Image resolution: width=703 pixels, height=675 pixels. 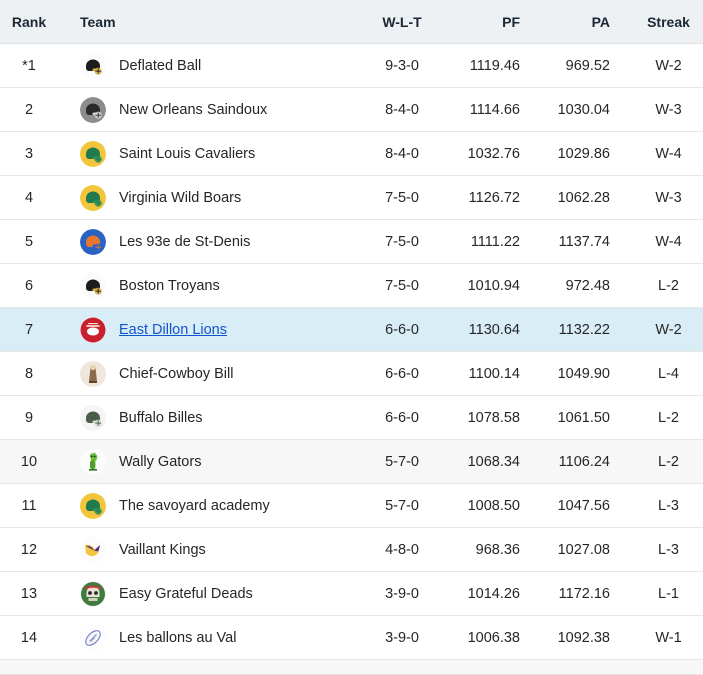 I want to click on cell-pf: 1006.38, so click(x=494, y=637).